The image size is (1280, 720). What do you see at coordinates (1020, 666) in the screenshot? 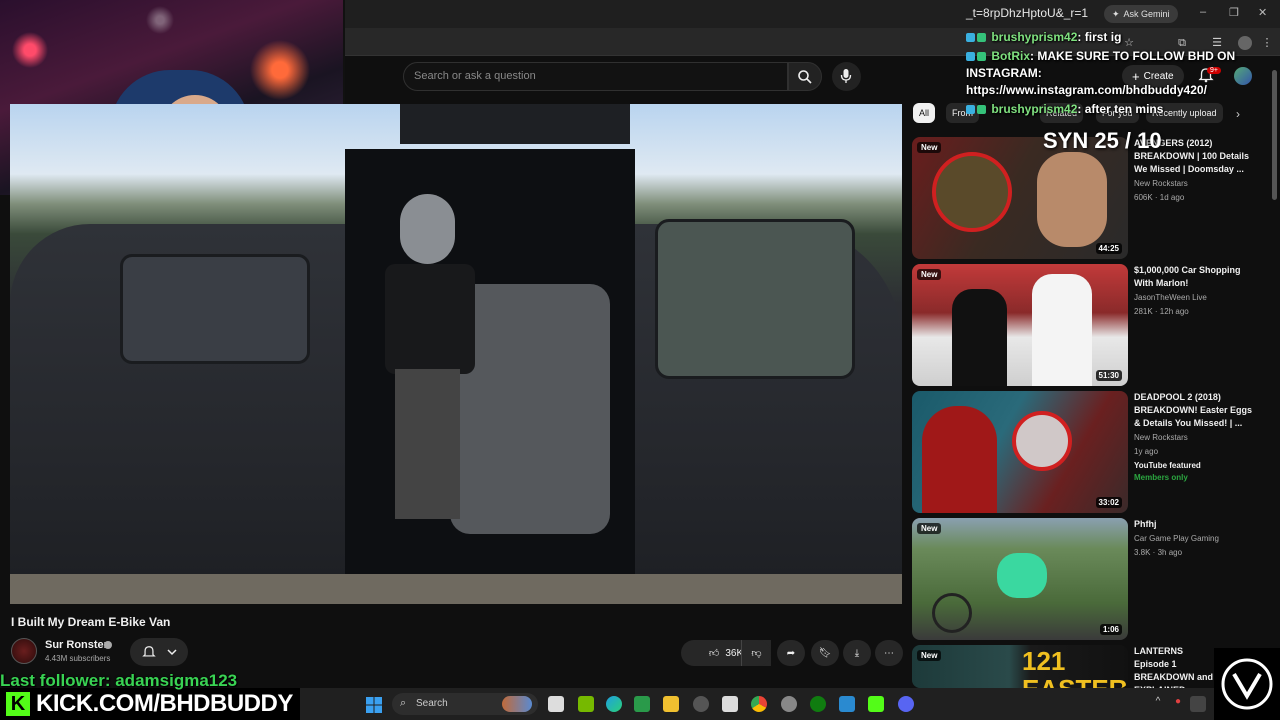
I see `recommendation-thumbnail: 121 EASTER EGGS New` at bounding box center [1020, 666].